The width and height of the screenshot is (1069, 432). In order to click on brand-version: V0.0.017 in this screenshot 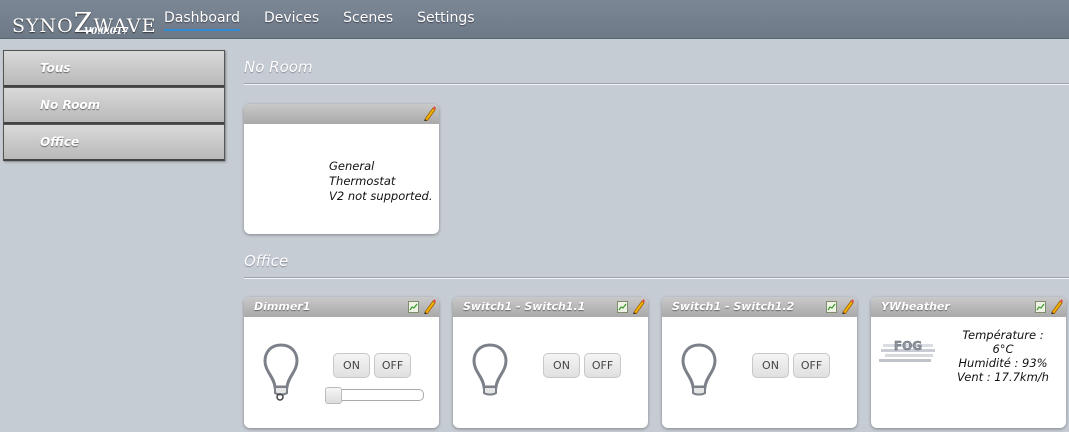, I will do `click(106, 32)`.